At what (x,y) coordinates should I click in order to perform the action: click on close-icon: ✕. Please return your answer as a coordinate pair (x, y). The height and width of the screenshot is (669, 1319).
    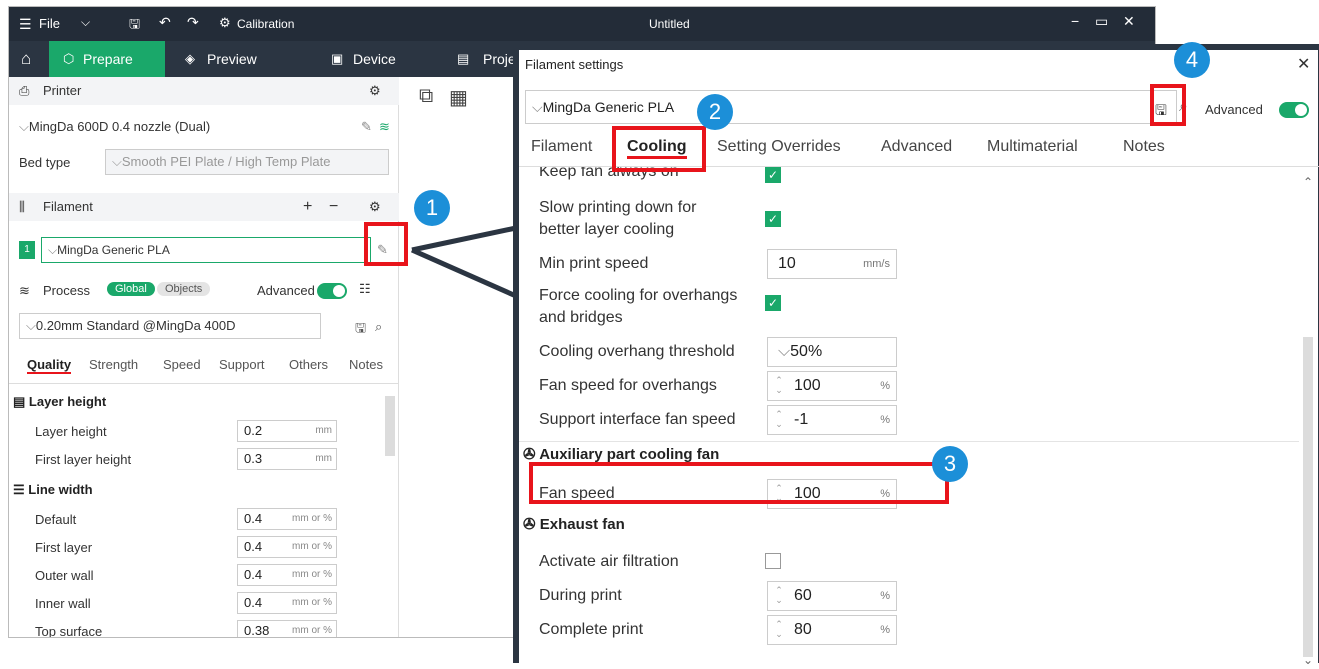
    Looking at the image, I should click on (1303, 64).